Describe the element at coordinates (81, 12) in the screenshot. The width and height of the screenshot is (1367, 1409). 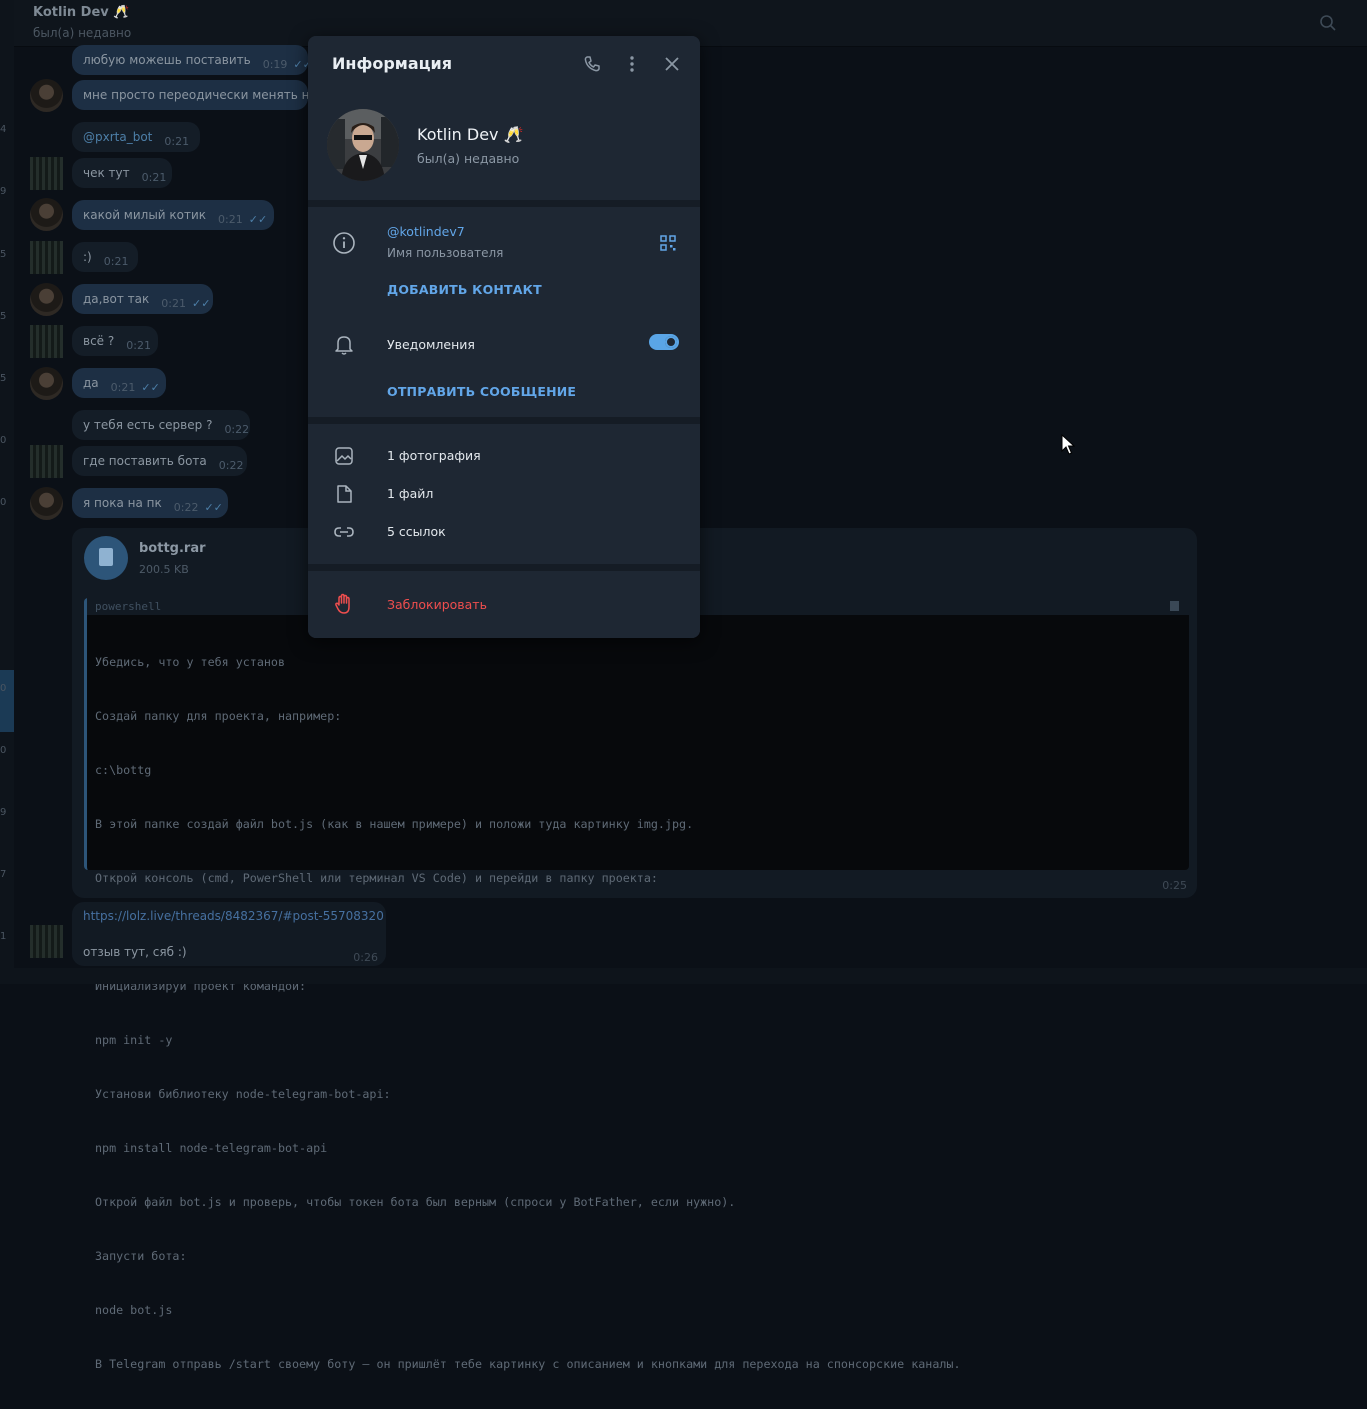
I see `chat-title: Kotlin Dev 🥂` at that location.